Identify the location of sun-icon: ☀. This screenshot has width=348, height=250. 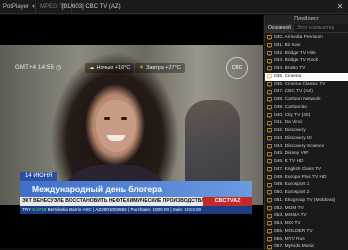
(141, 68).